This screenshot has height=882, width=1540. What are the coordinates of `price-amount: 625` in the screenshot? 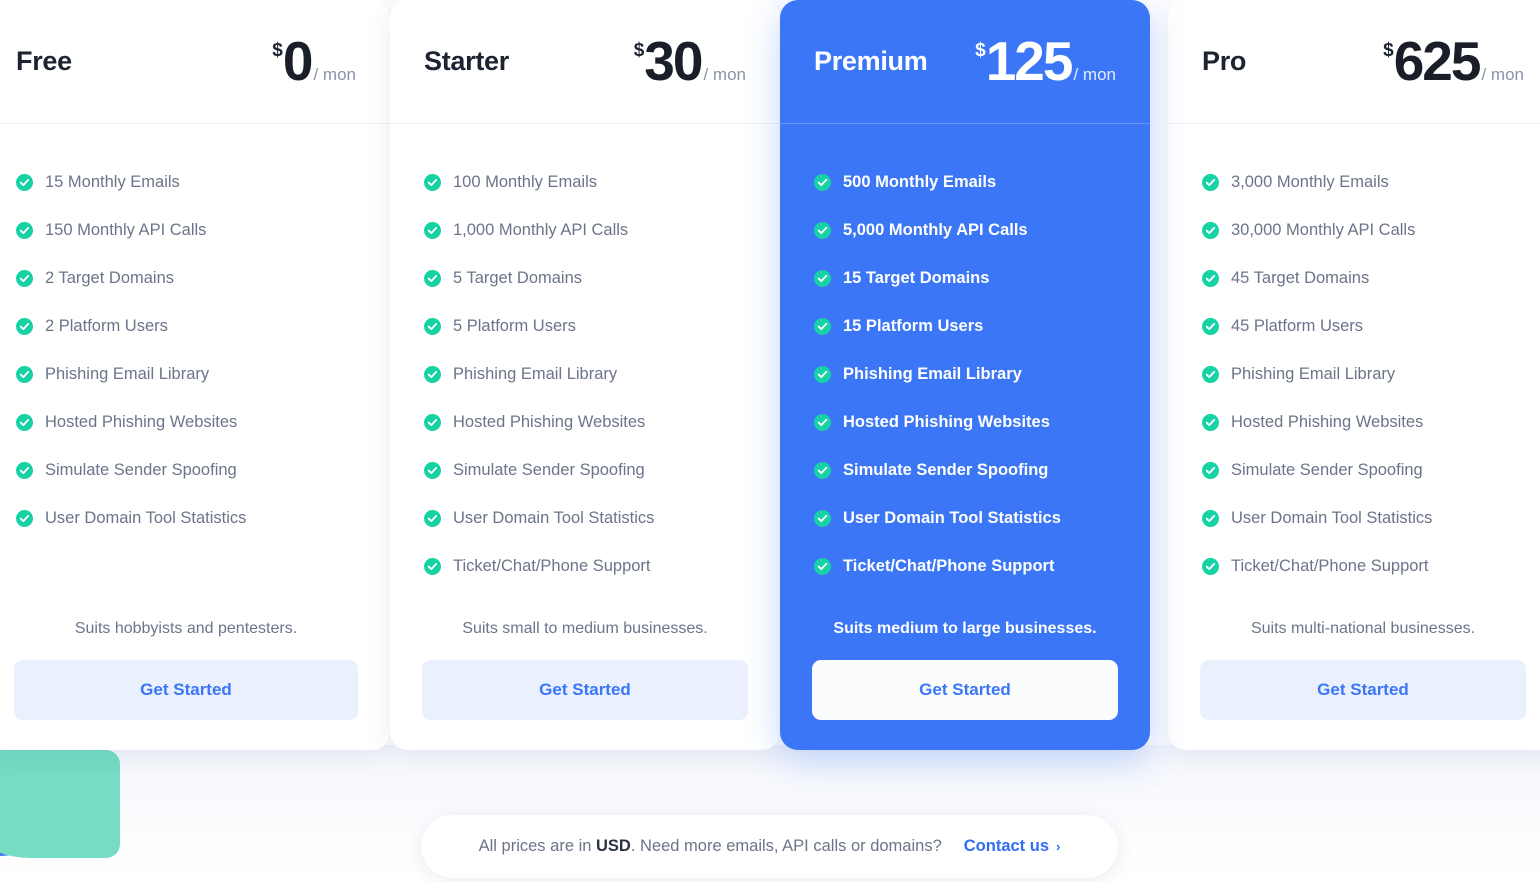 It's located at (1437, 61).